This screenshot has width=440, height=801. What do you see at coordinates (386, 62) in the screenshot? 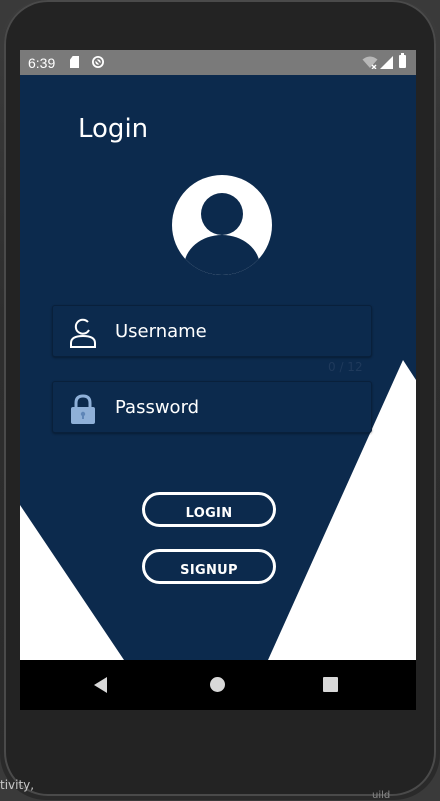
I see `signal-icon` at bounding box center [386, 62].